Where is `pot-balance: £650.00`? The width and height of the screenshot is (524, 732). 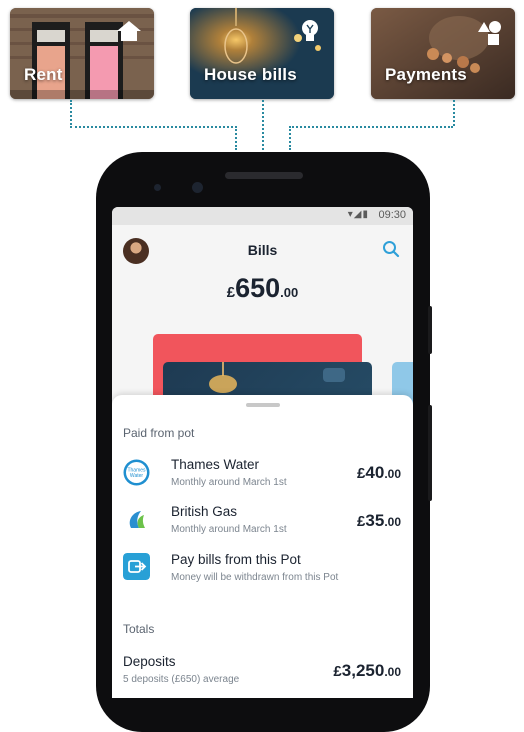 pot-balance: £650.00 is located at coordinates (262, 288).